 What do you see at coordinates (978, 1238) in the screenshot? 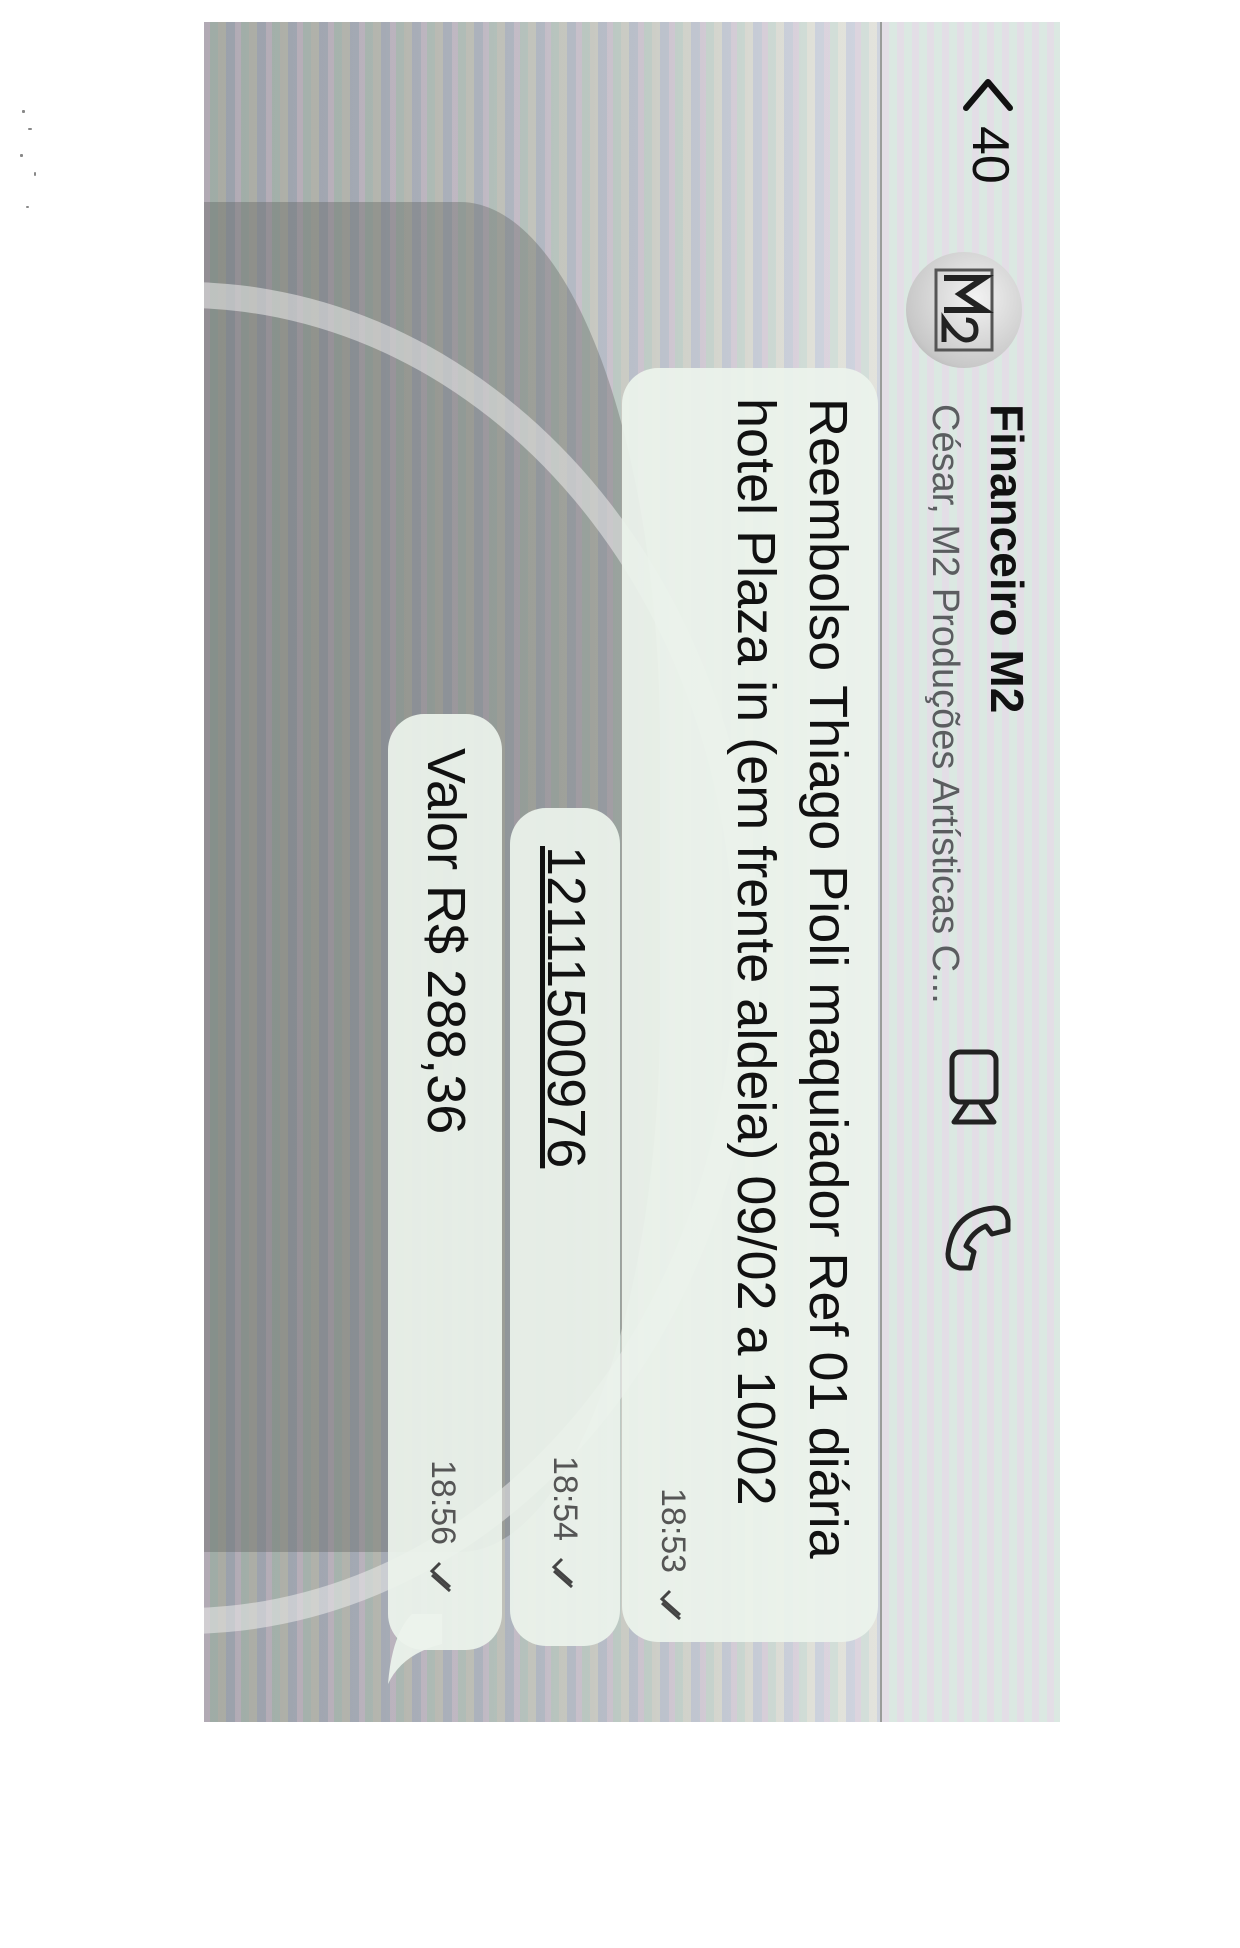
I see `phone-call-icon` at bounding box center [978, 1238].